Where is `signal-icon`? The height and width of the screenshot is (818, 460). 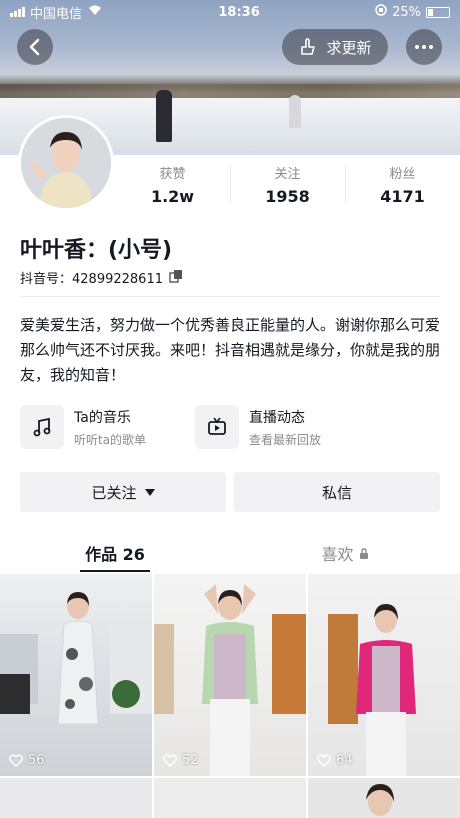 signal-icon is located at coordinates (17, 12).